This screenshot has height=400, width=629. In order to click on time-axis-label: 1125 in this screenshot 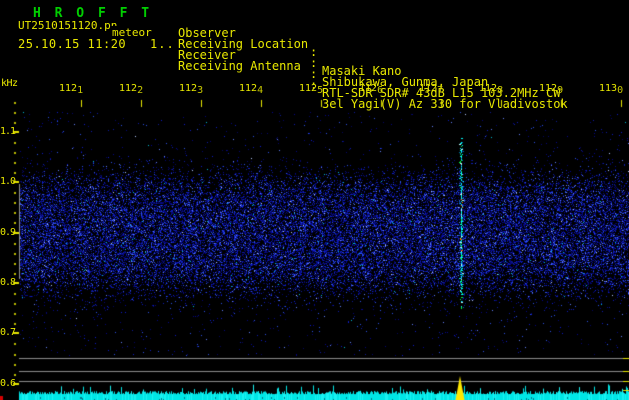, I will do `click(311, 89)`.